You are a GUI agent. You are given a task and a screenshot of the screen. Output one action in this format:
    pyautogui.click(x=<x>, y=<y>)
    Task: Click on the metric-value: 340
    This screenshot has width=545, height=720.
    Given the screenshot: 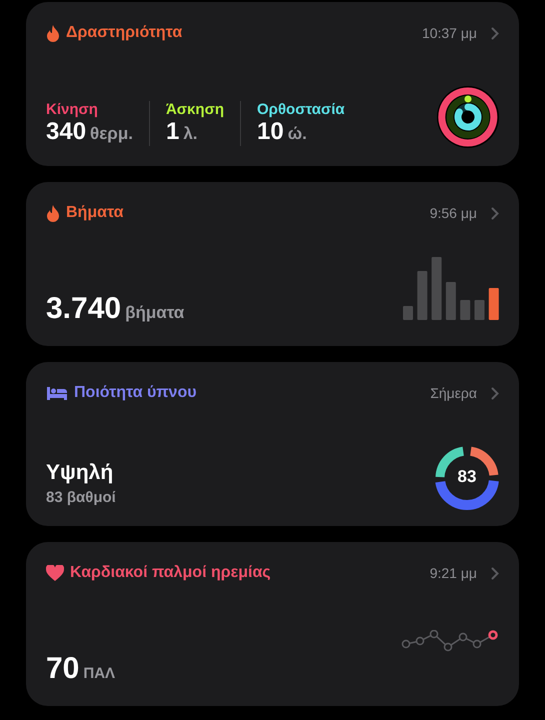 What is the action you would take?
    pyautogui.click(x=66, y=132)
    